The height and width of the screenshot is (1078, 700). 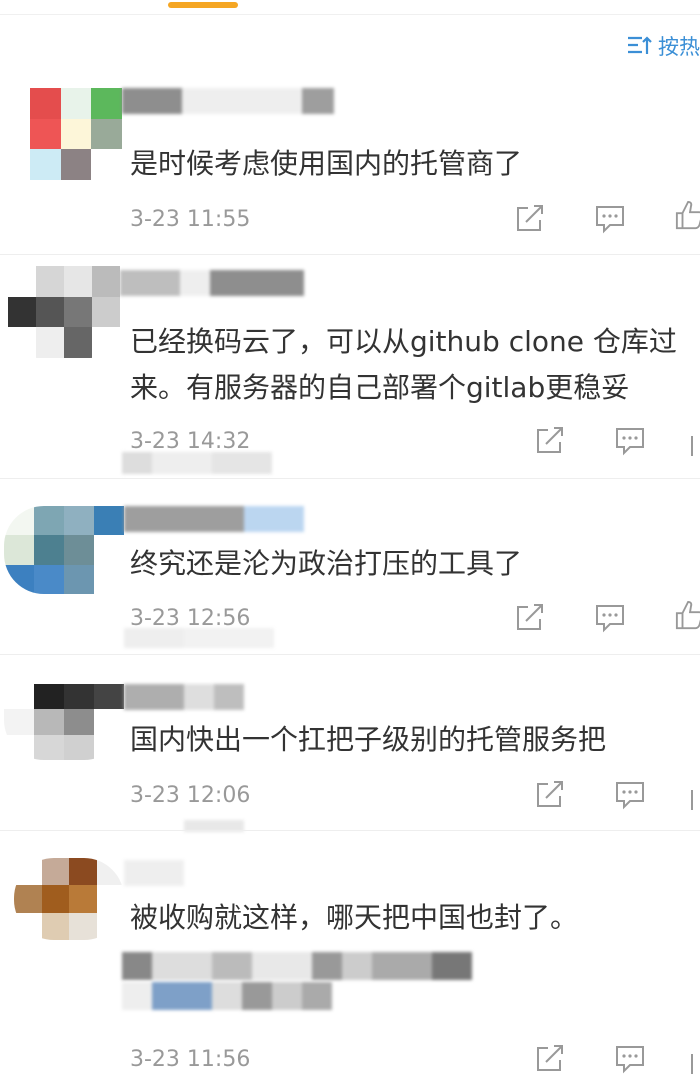 I want to click on comment-text: 被收购就这样，哪天把中国也封了。, so click(x=354, y=917).